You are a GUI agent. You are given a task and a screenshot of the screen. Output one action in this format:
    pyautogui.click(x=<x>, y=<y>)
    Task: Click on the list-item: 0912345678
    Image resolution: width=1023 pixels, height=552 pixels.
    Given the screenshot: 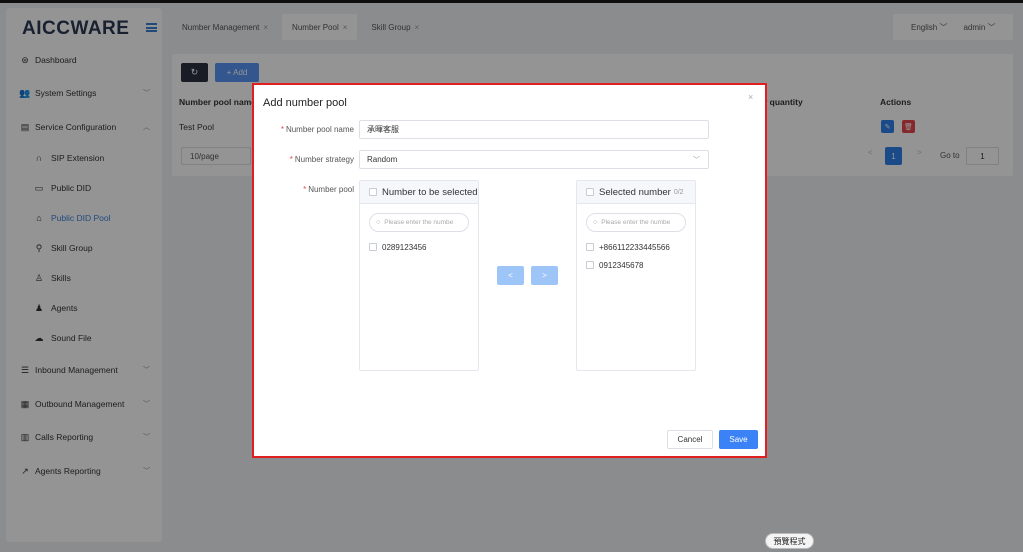 What is the action you would take?
    pyautogui.click(x=636, y=265)
    